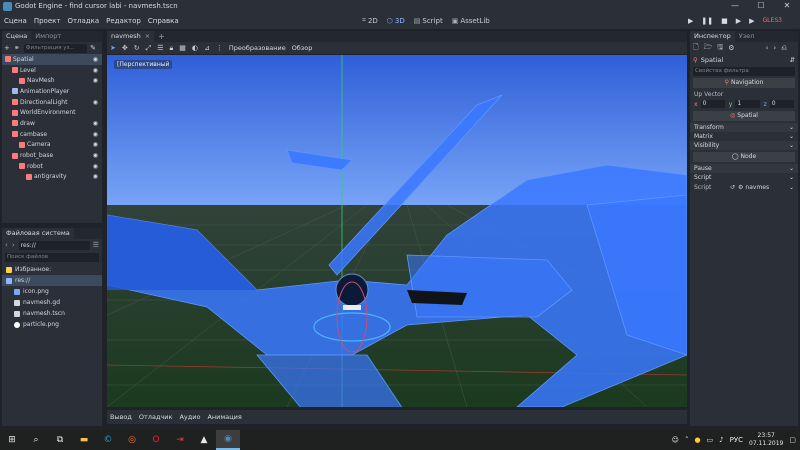  Describe the element at coordinates (52, 102) in the screenshot. I see `scene-tree-node: DirectionalLight ◉` at that location.